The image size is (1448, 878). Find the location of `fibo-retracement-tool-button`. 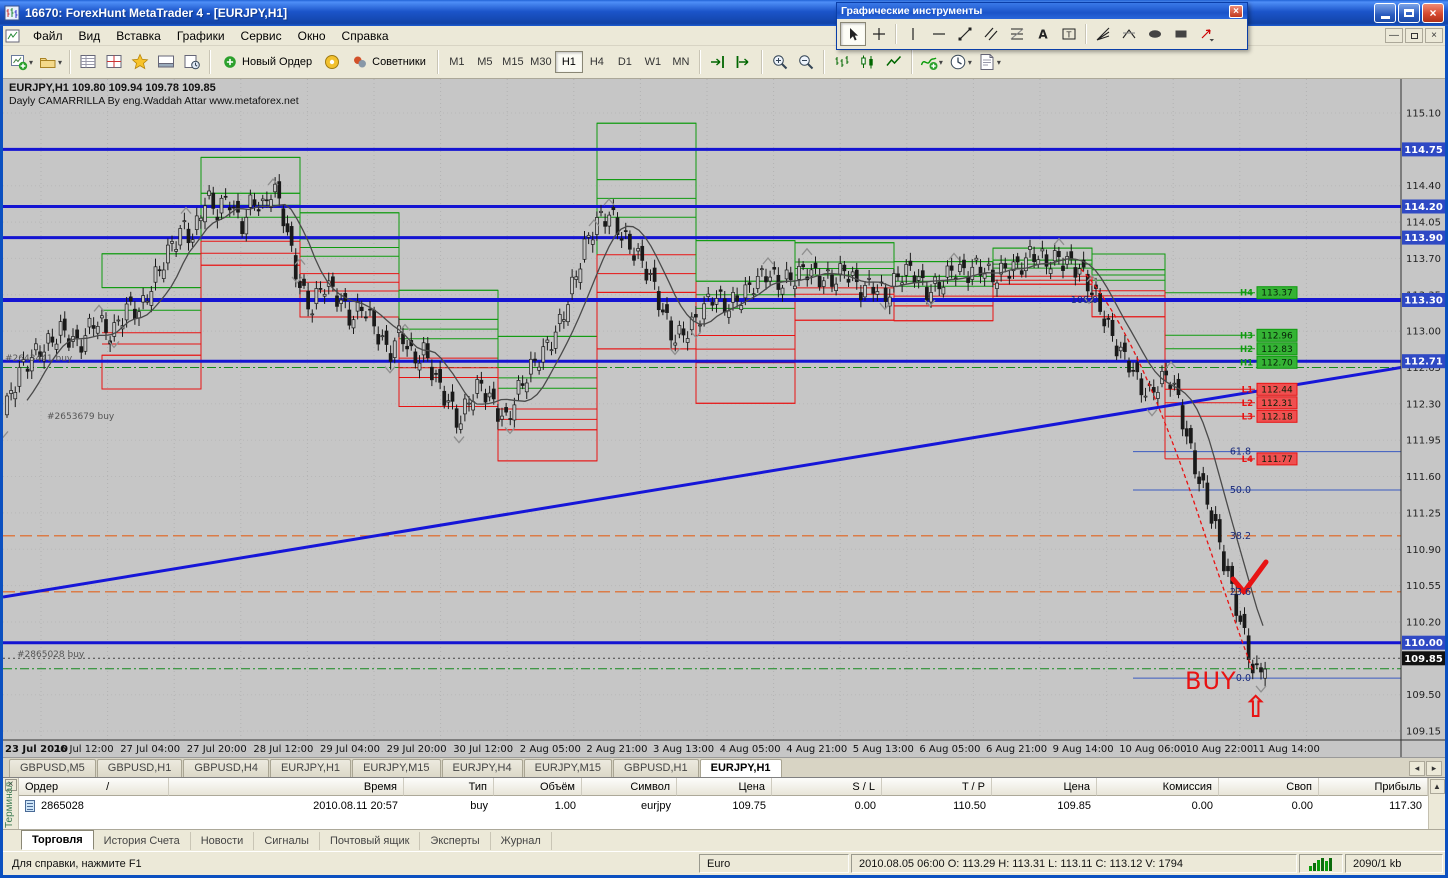

fibo-retracement-tool-button is located at coordinates (1017, 34).